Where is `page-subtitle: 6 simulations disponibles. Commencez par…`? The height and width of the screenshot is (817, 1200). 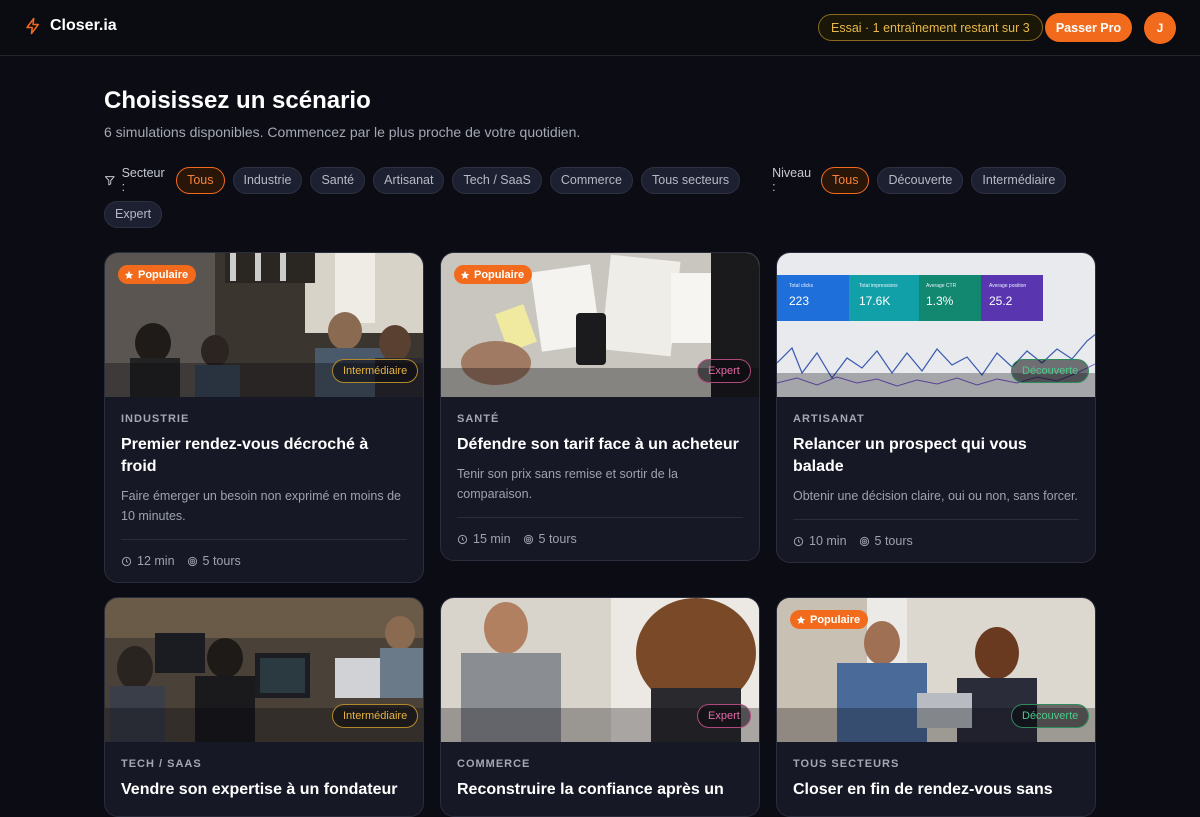
page-subtitle: 6 simulations disponibles. Commencez par… is located at coordinates (342, 132).